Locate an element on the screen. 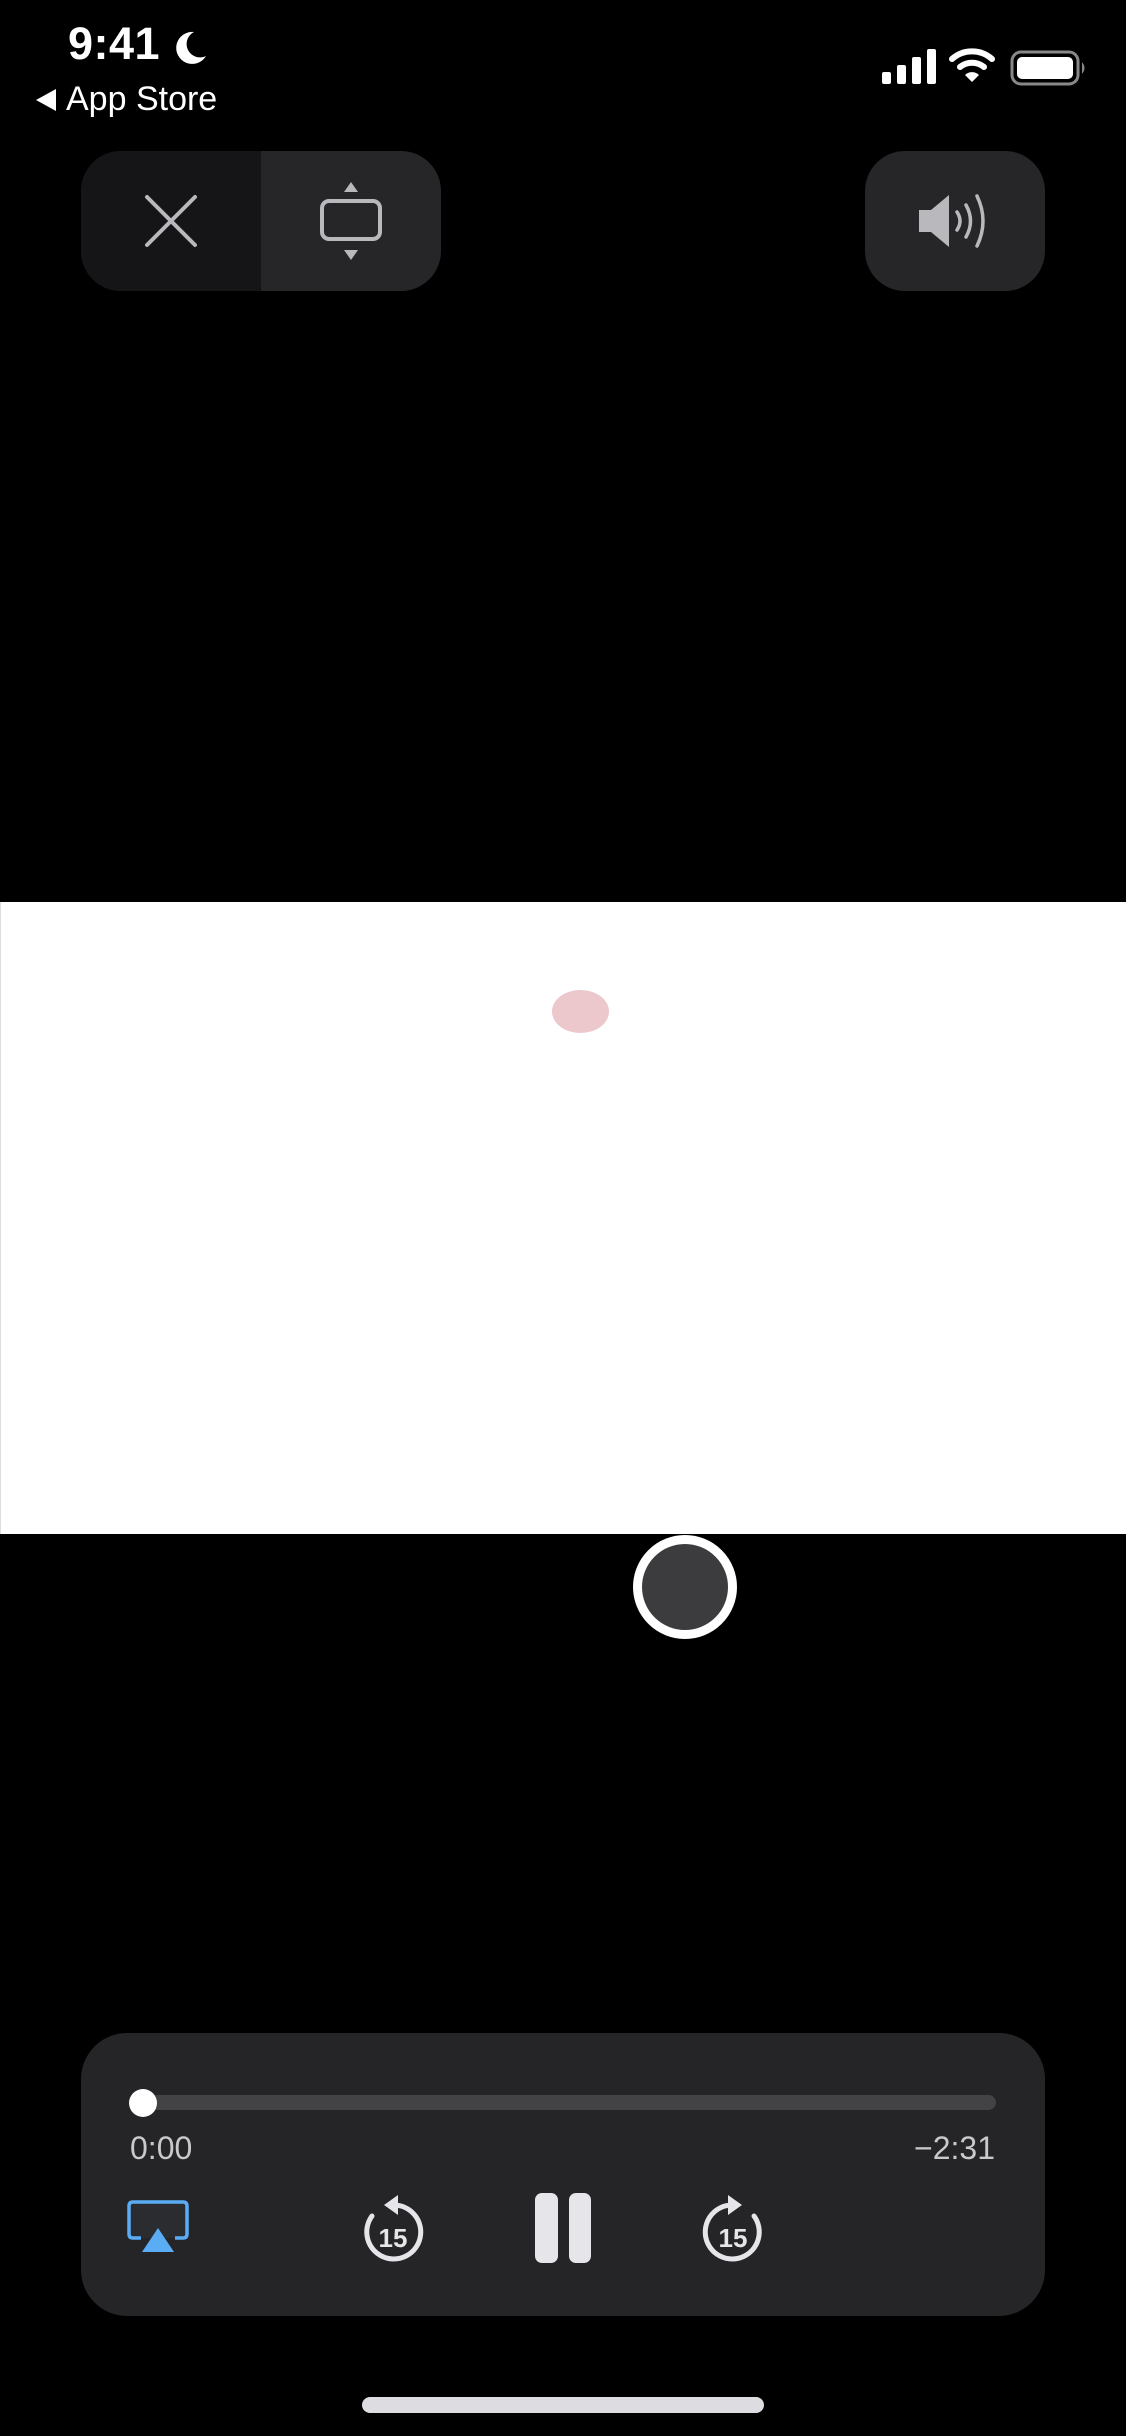 The height and width of the screenshot is (2436, 1126). skip-forward-15-icon: 15 is located at coordinates (733, 2229).